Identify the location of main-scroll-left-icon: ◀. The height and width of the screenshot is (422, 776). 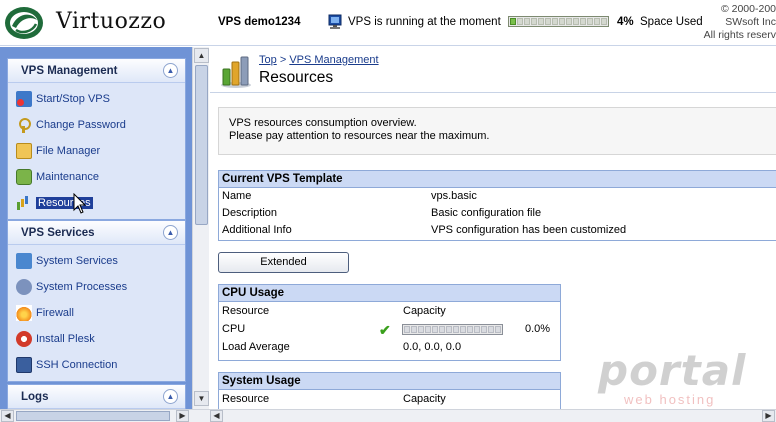
(216, 416).